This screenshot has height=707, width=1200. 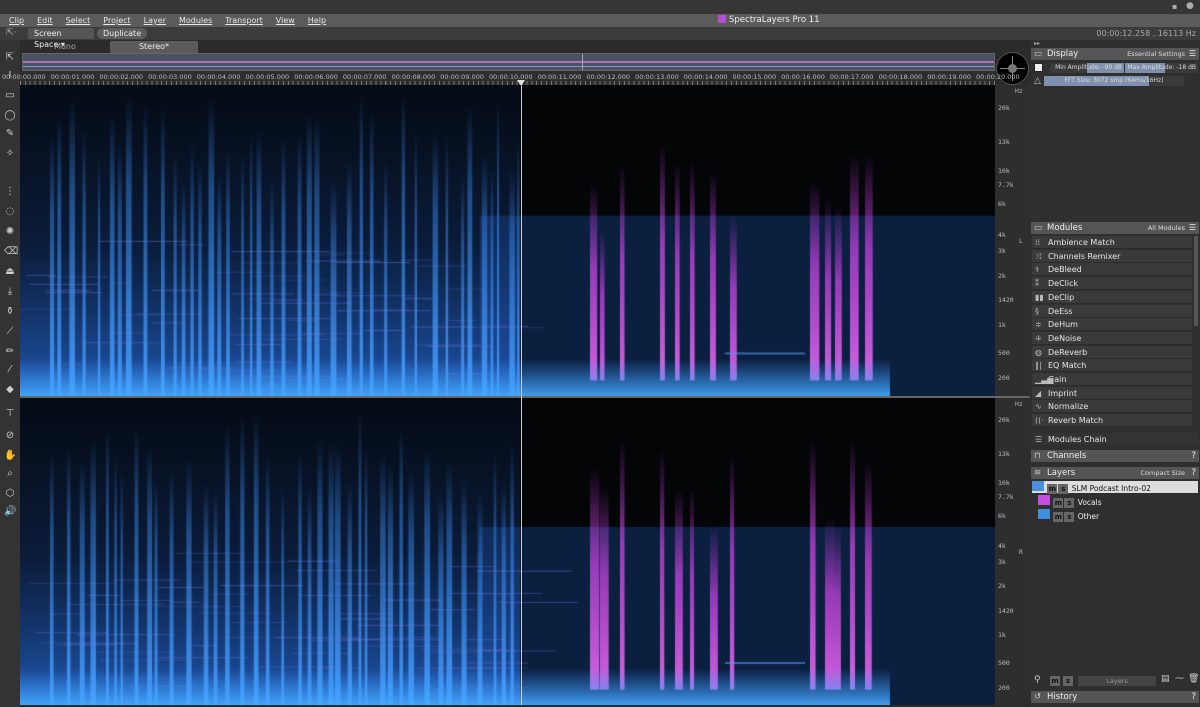 What do you see at coordinates (1156, 54) in the screenshot?
I see `display-preset-select: Essential Settings` at bounding box center [1156, 54].